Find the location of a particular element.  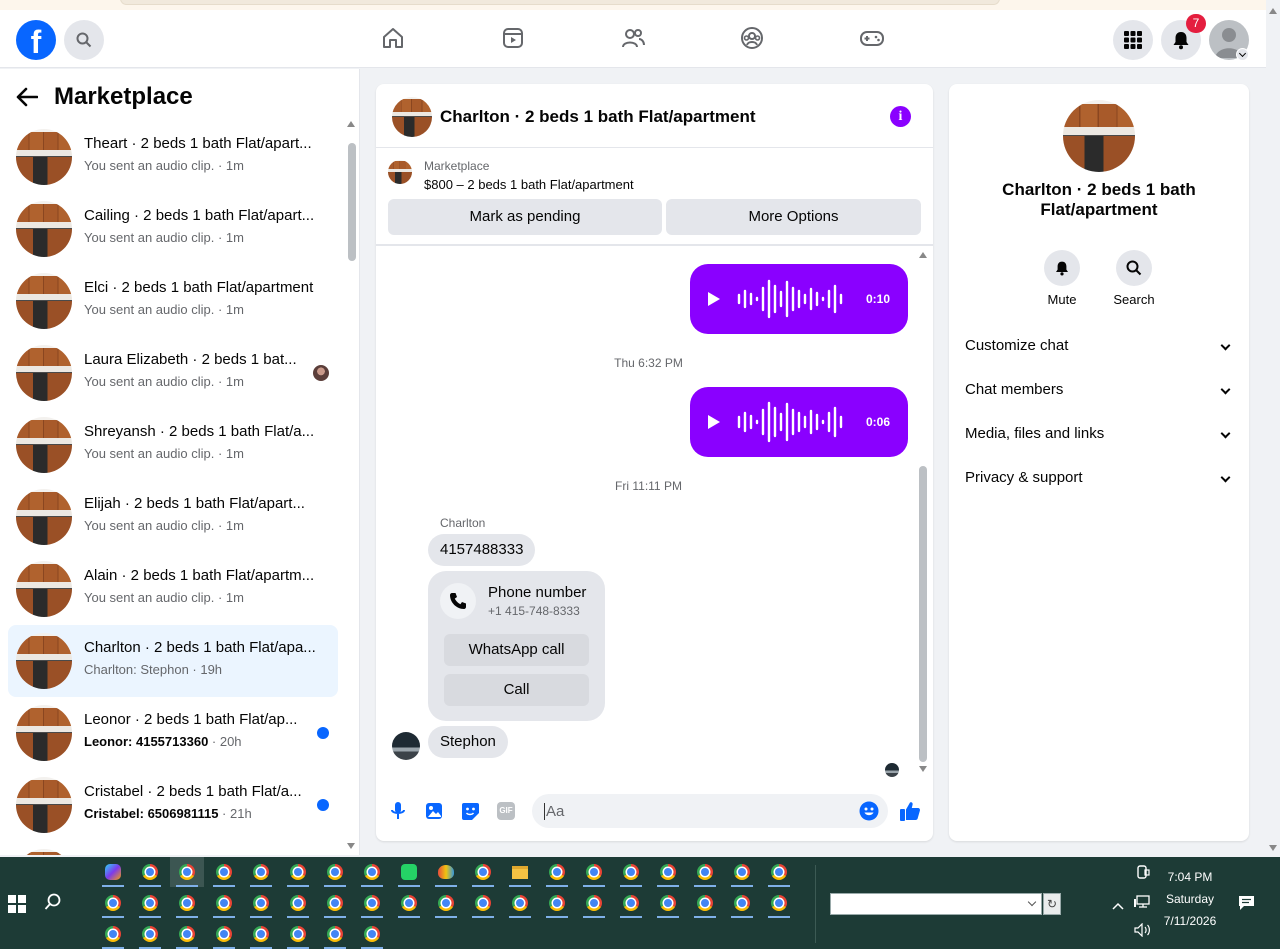

microphone-icon is located at coordinates (398, 811).